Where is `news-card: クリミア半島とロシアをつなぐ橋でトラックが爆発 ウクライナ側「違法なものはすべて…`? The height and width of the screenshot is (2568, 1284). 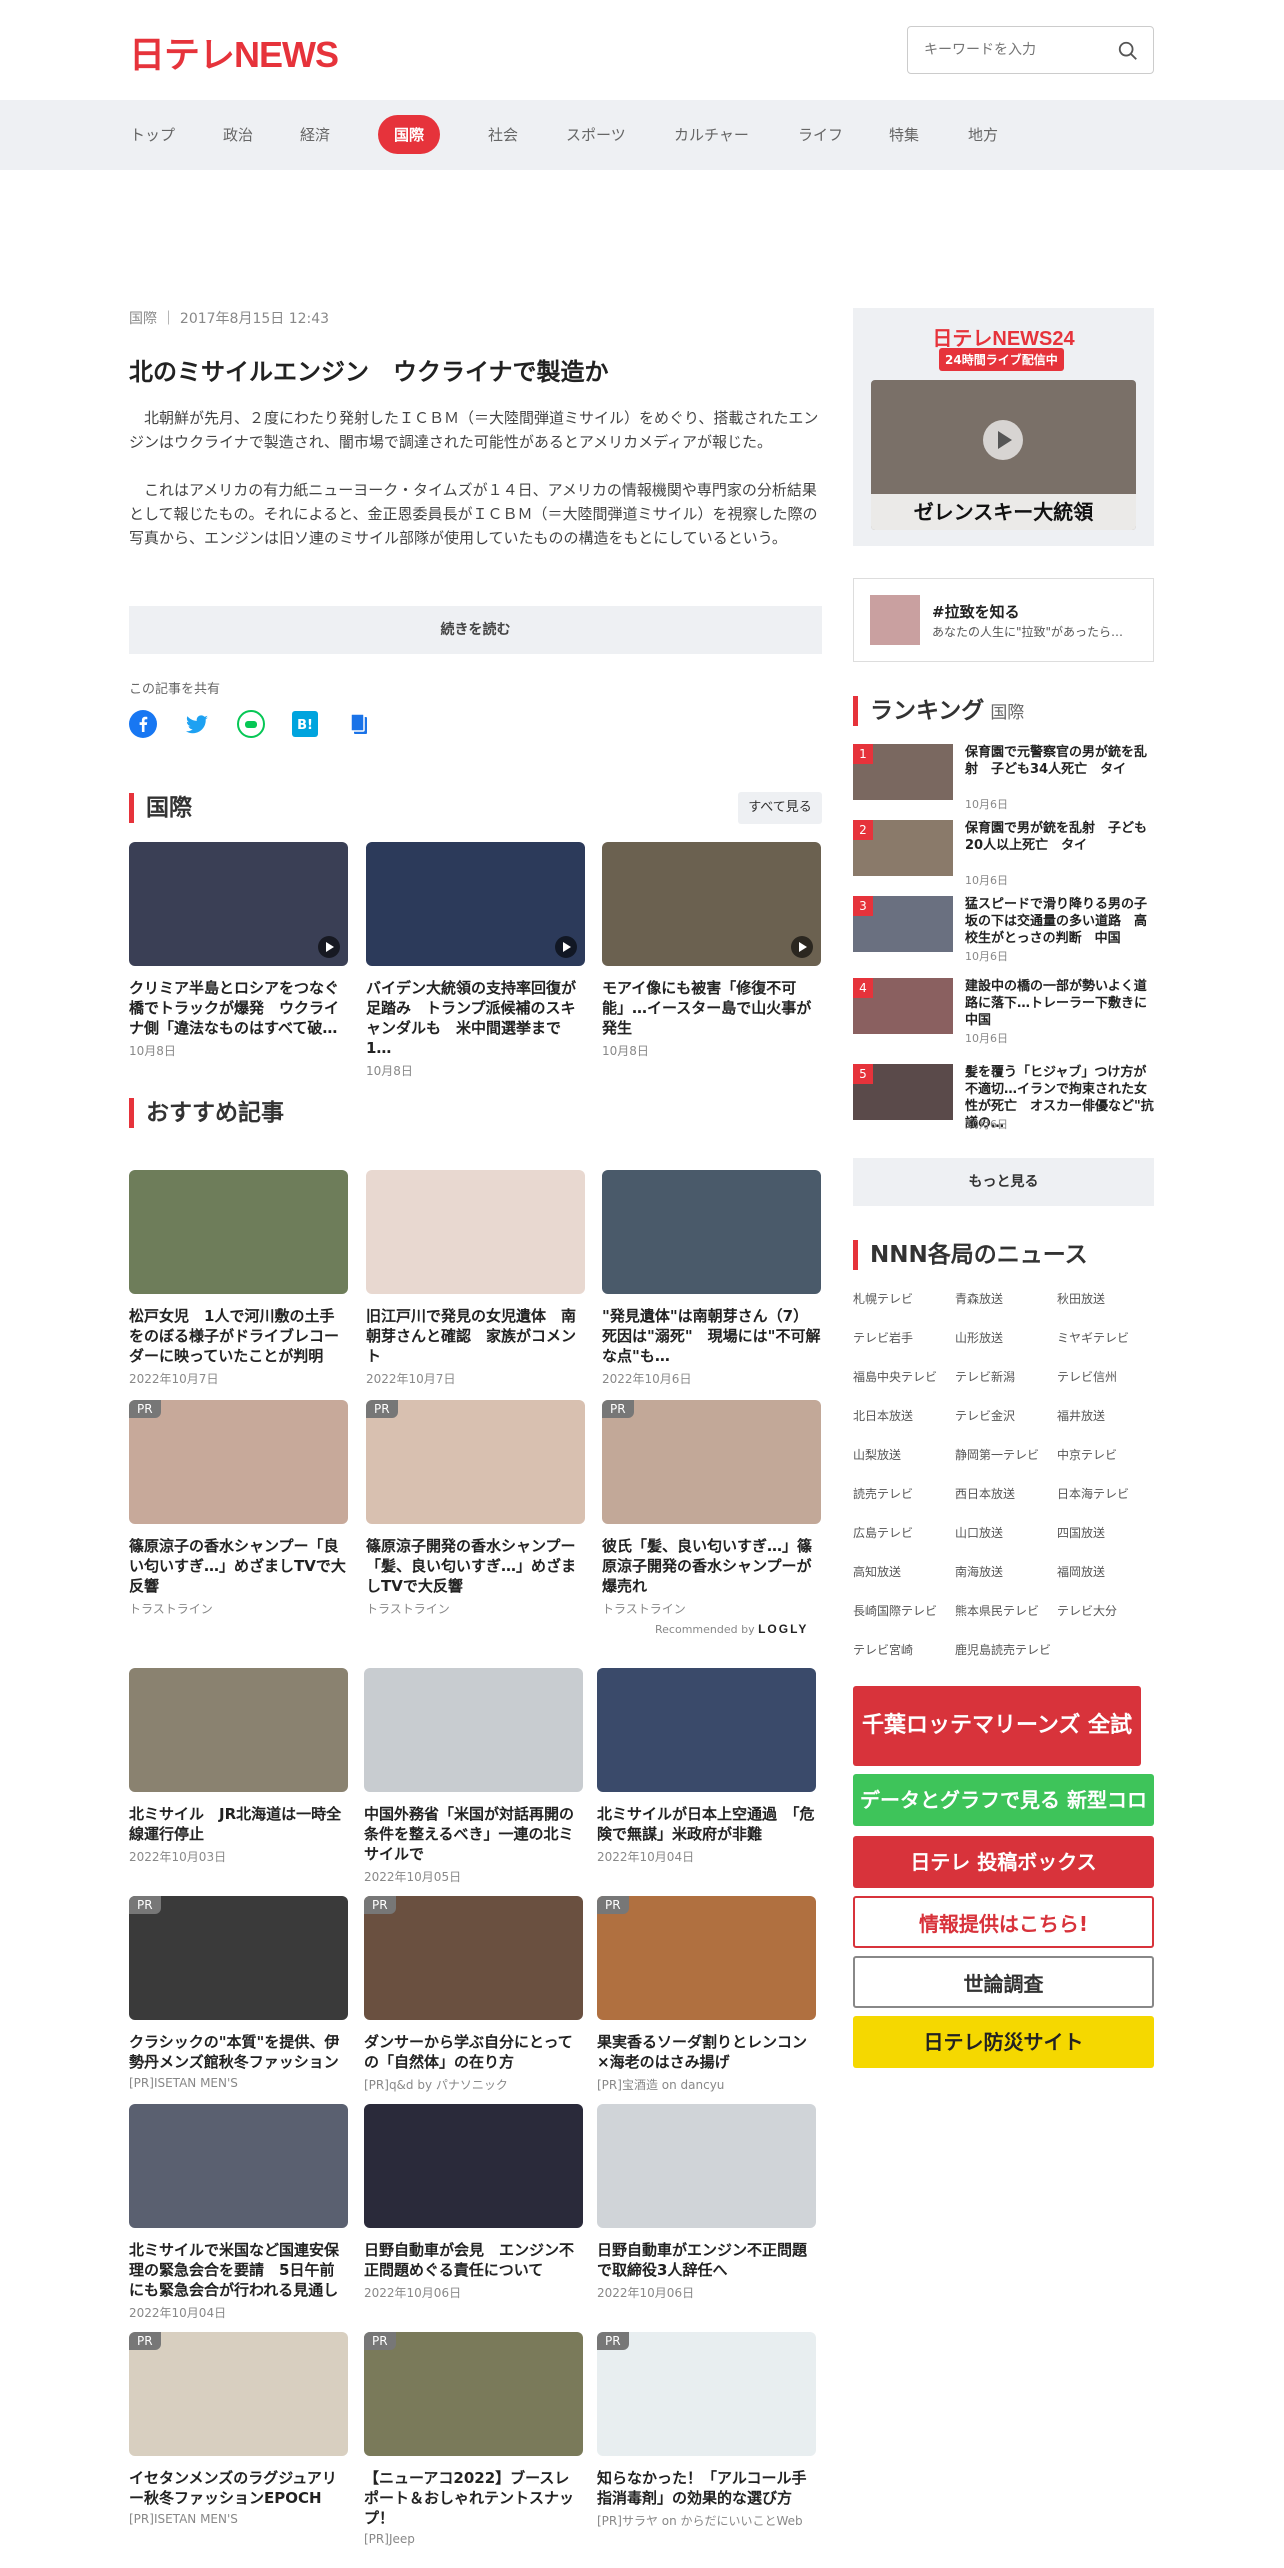
news-card: クリミア半島とロシアをつなぐ橋でトラックが爆発 ウクライナ側「違法なものはすべて… is located at coordinates (238, 950).